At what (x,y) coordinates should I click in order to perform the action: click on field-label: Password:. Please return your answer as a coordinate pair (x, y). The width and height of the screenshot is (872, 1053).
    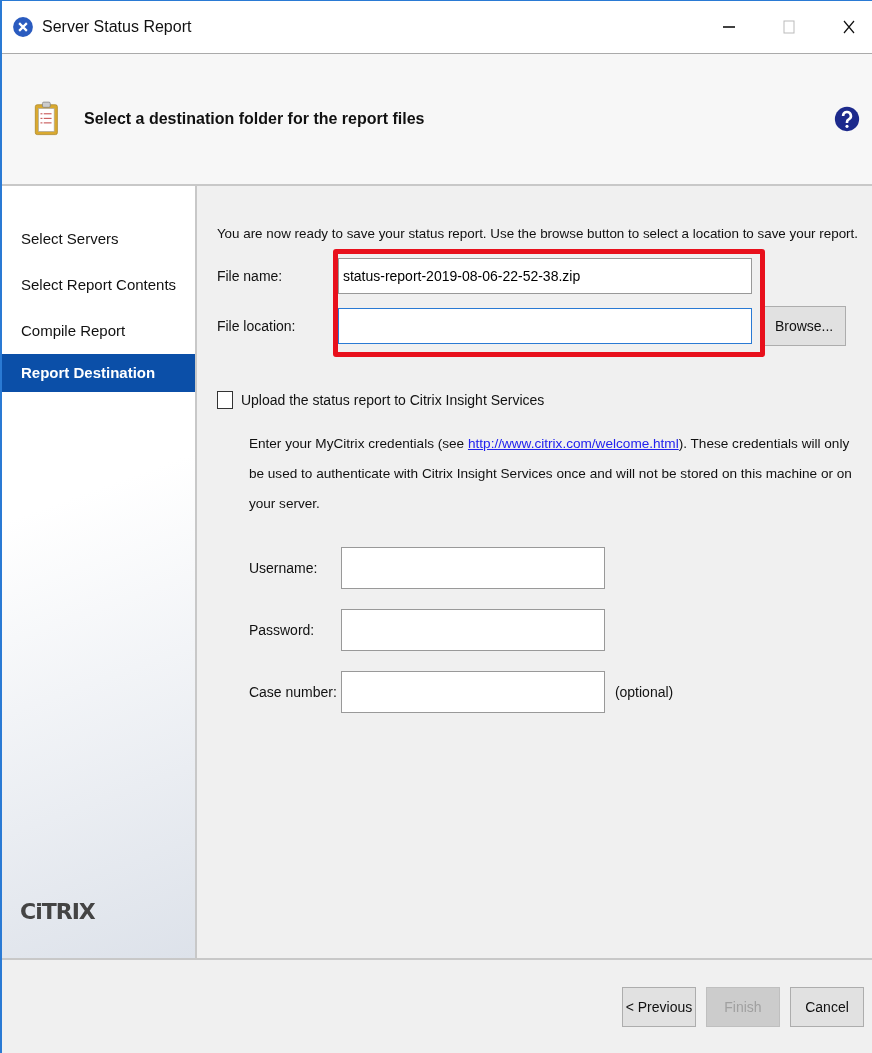
    Looking at the image, I should click on (282, 630).